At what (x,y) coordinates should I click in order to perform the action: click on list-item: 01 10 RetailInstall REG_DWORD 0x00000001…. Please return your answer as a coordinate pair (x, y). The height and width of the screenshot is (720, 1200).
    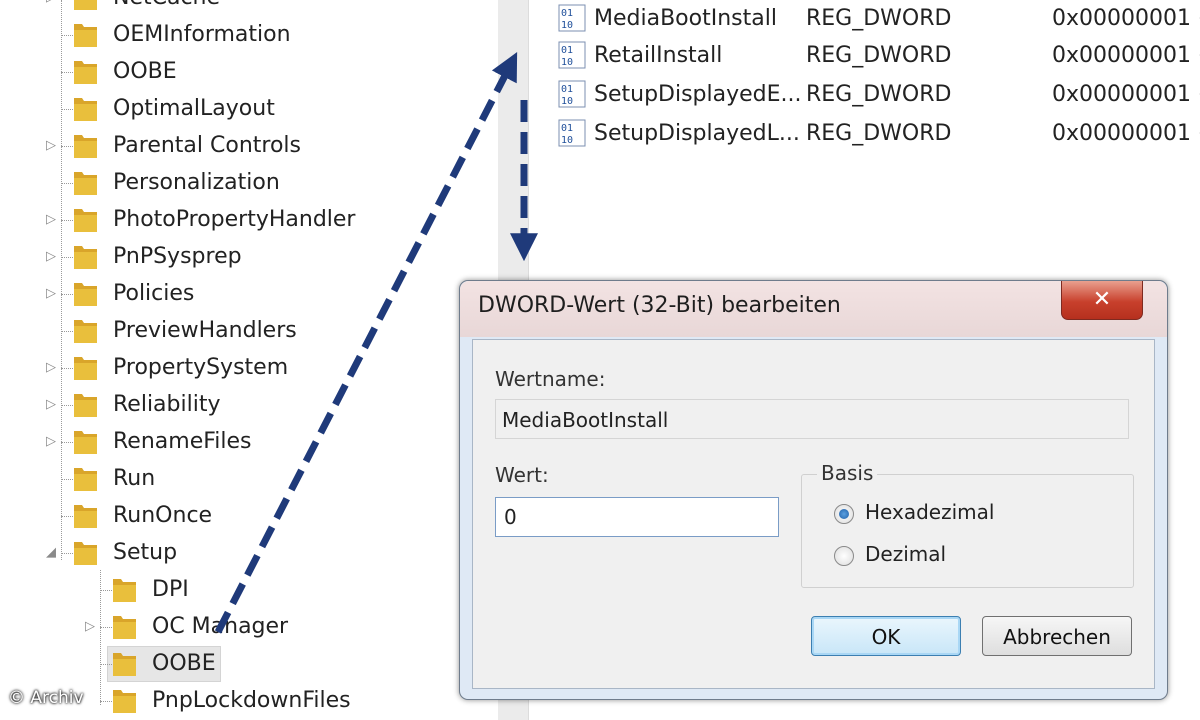
    Looking at the image, I should click on (870, 56).